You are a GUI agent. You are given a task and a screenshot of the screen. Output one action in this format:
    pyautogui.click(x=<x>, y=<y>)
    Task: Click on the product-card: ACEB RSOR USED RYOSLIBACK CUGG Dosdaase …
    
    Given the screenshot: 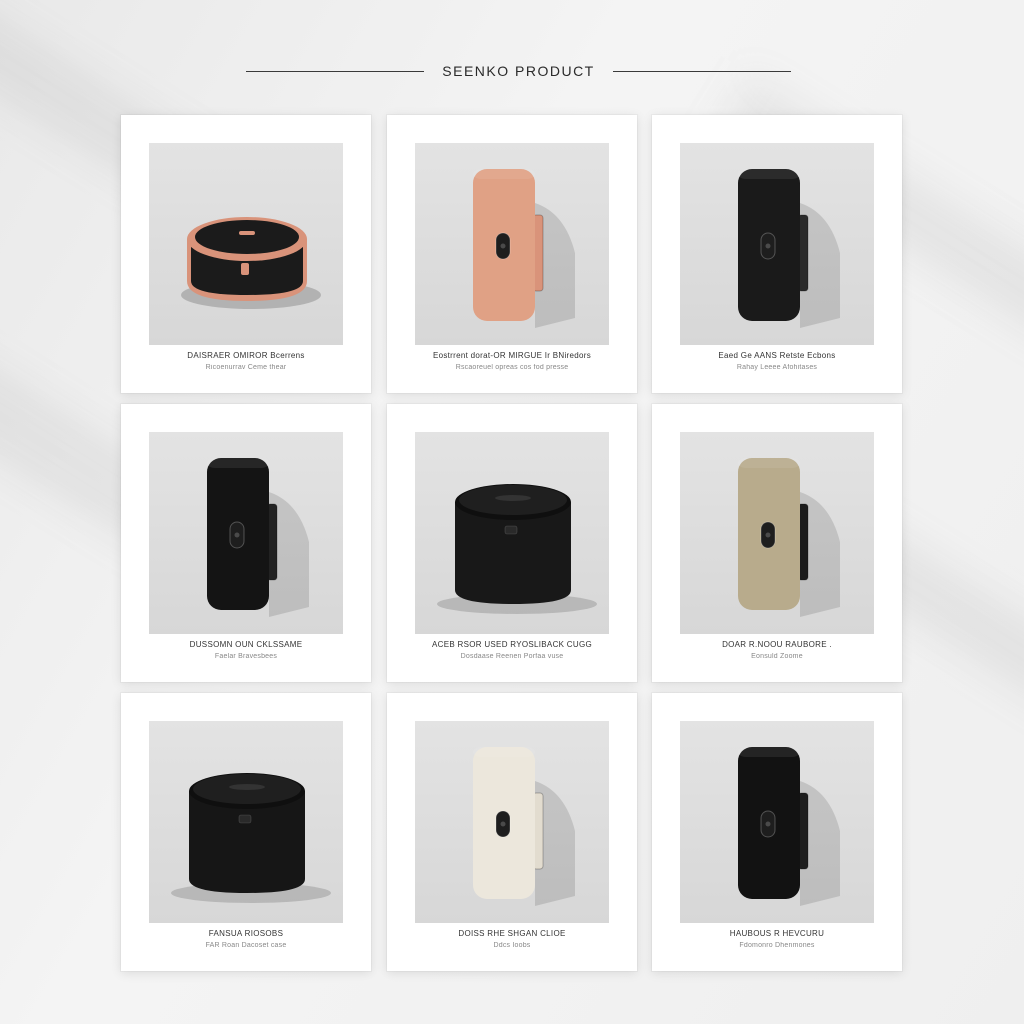 What is the action you would take?
    pyautogui.click(x=512, y=543)
    